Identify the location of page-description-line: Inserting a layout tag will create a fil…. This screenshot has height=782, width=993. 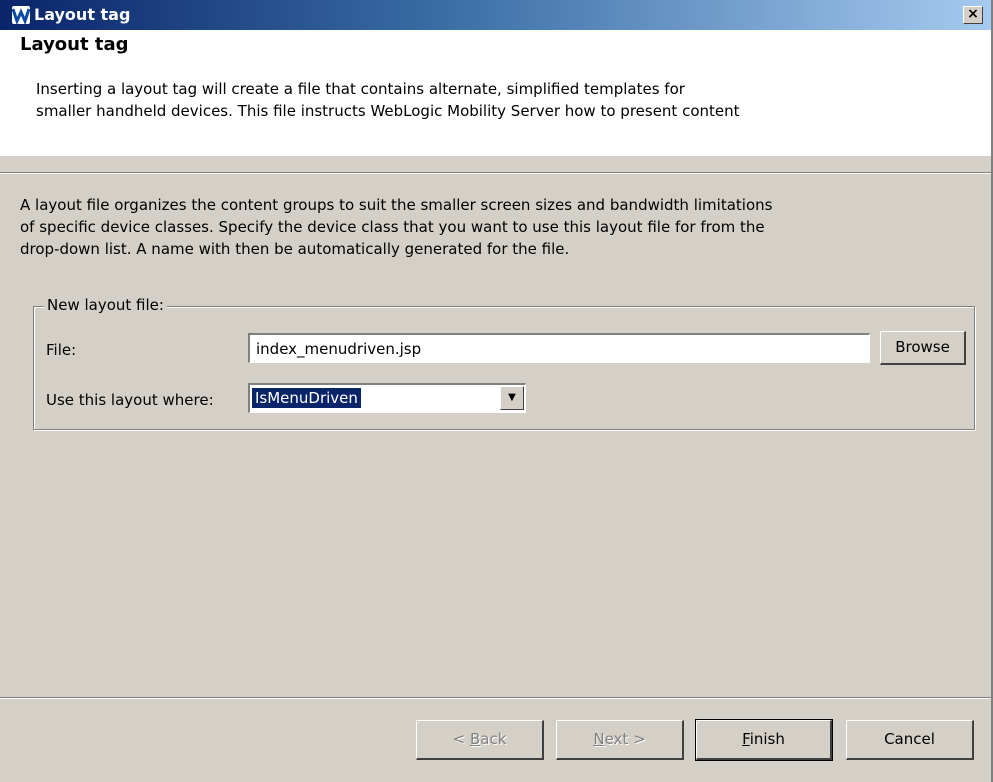
(360, 89).